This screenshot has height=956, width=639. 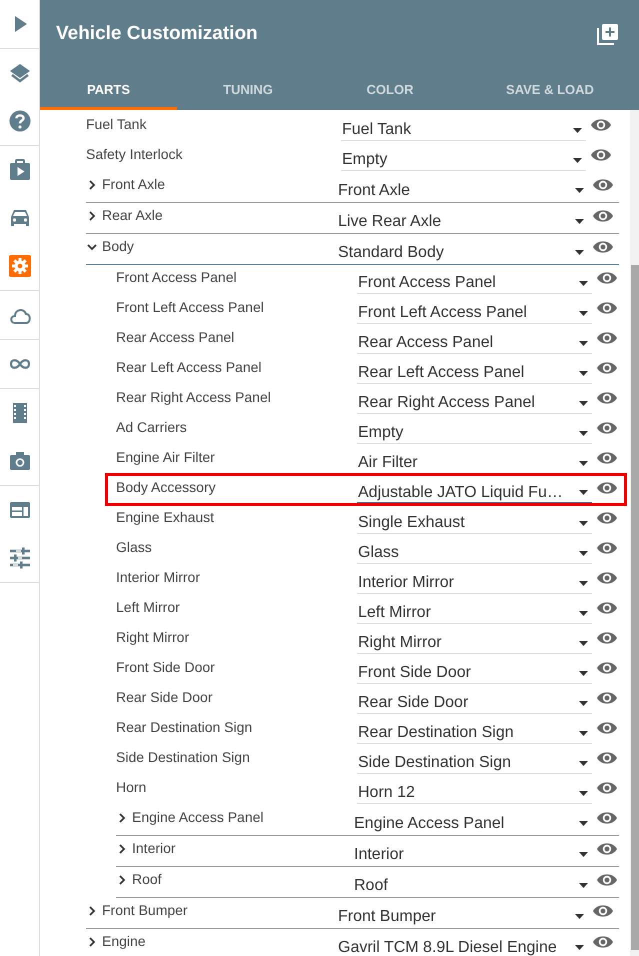 I want to click on part-select: Front Left Access Panel, so click(x=474, y=311).